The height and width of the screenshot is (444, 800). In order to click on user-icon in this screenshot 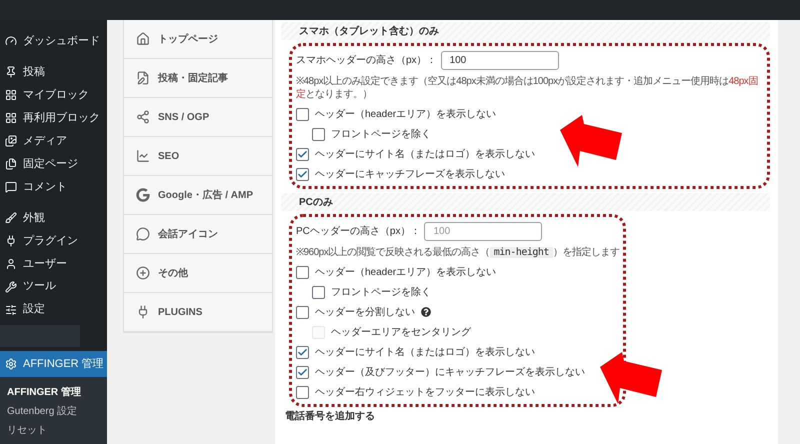, I will do `click(11, 264)`.